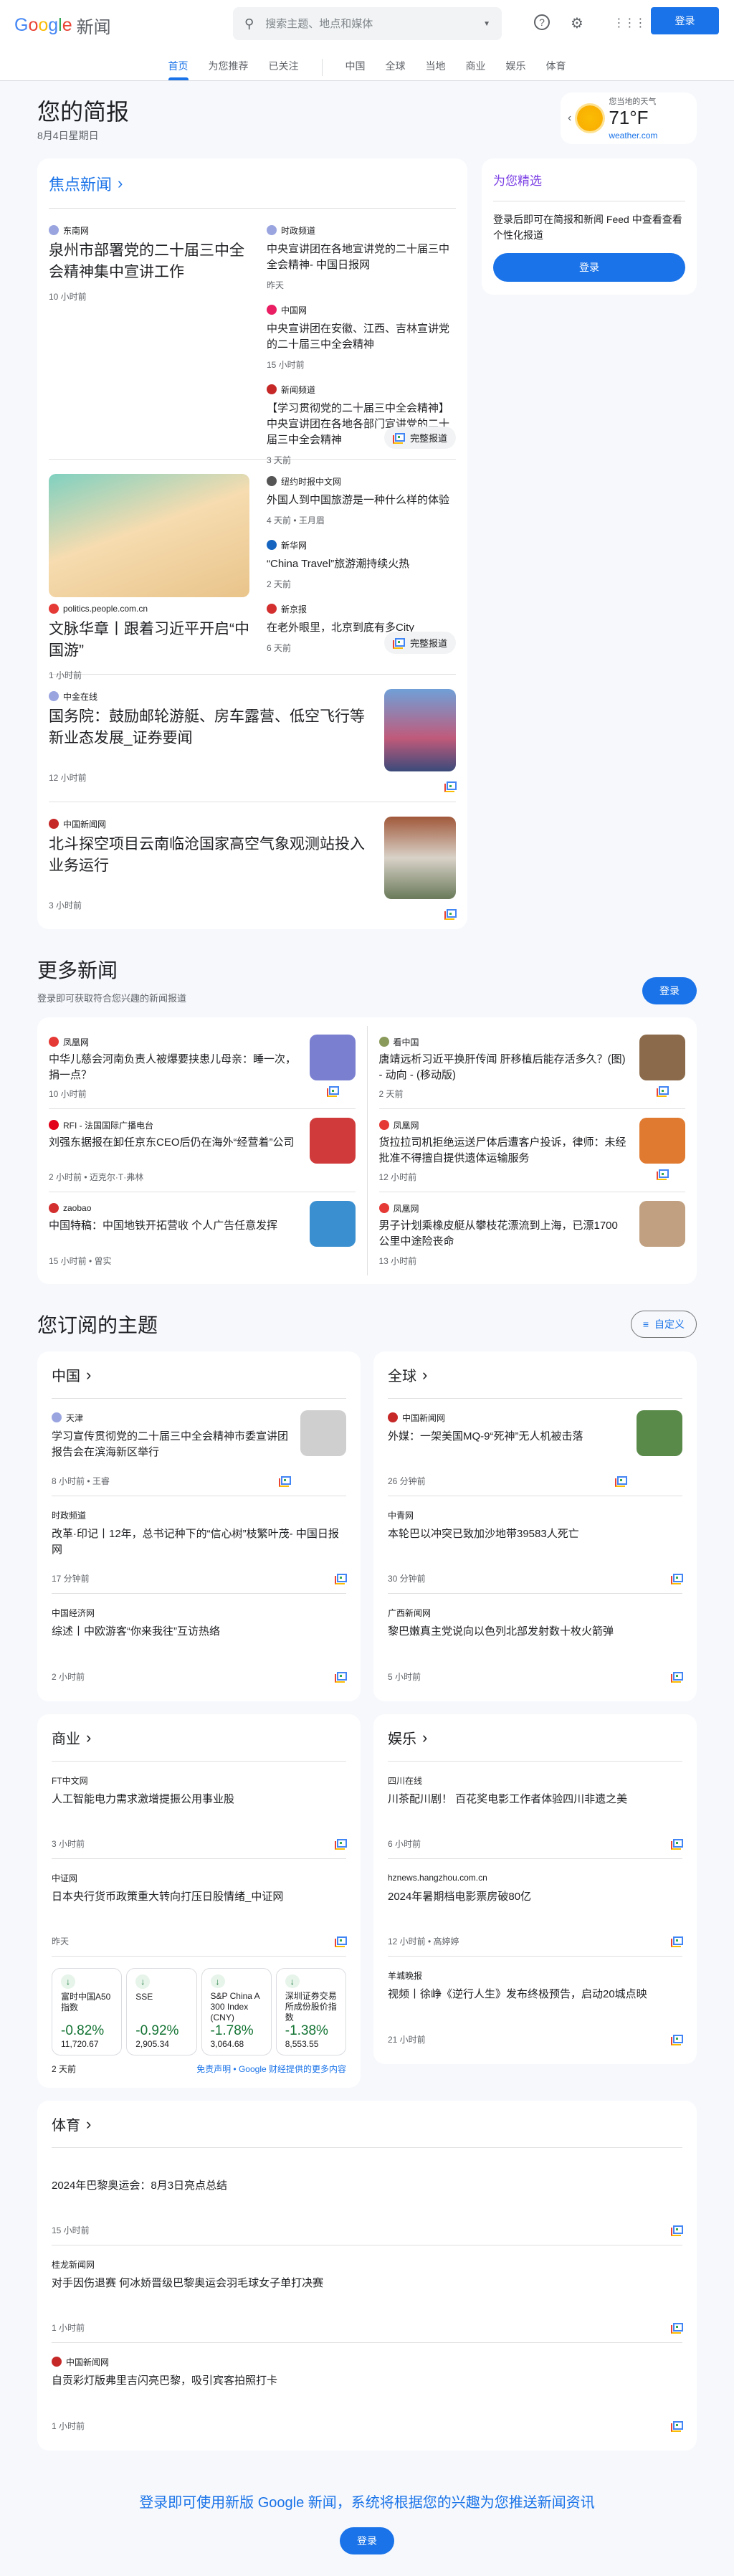 The image size is (734, 2576). Describe the element at coordinates (149, 640) in the screenshot. I see `article-title: 文脉华章丨跟着习近平开启“中国游”` at that location.